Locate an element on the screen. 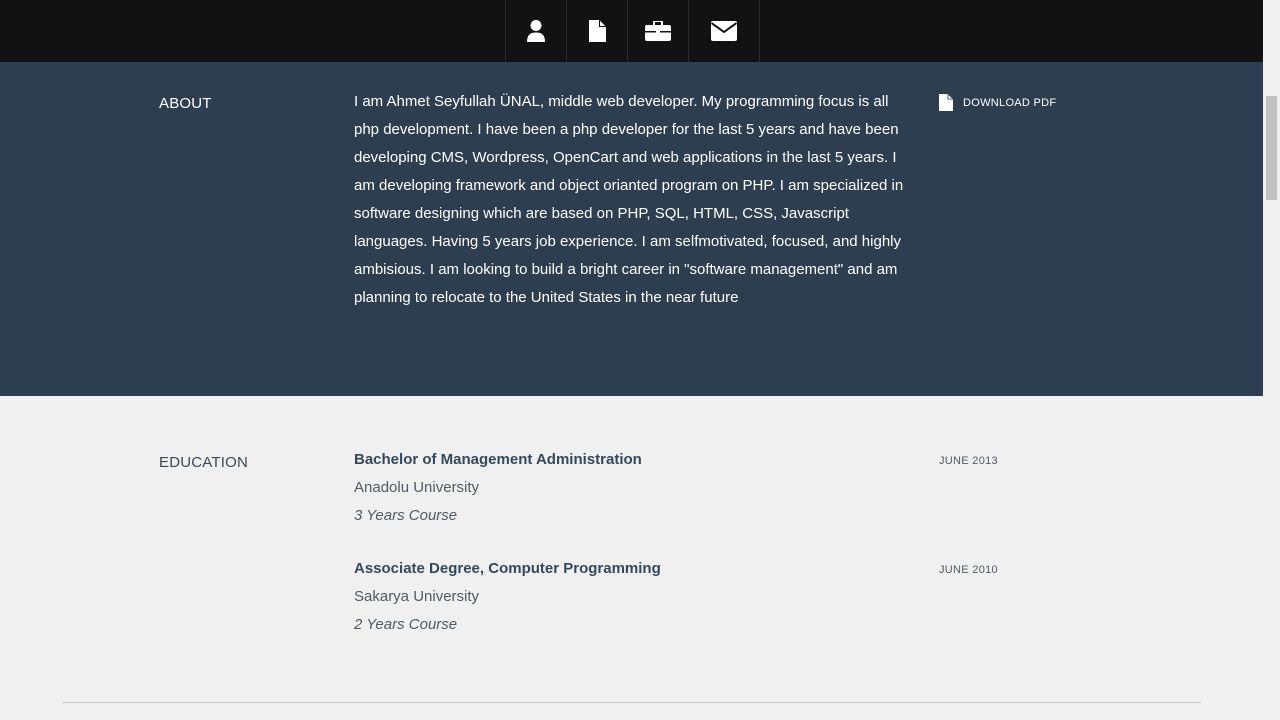 The width and height of the screenshot is (1280, 720). download-pdf-label: DOWNLOAD PDF is located at coordinates (1009, 103).